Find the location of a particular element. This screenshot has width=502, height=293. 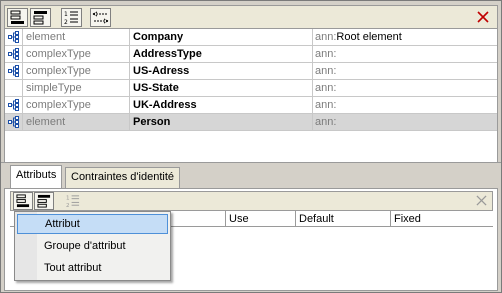

annotation-value: Root element is located at coordinates (369, 37).